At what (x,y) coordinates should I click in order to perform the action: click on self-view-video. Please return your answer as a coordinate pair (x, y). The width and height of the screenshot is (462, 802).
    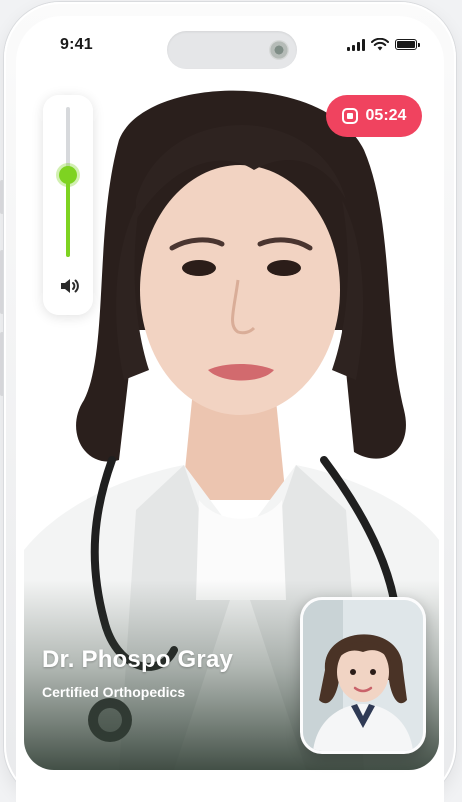
    Looking at the image, I should click on (363, 675).